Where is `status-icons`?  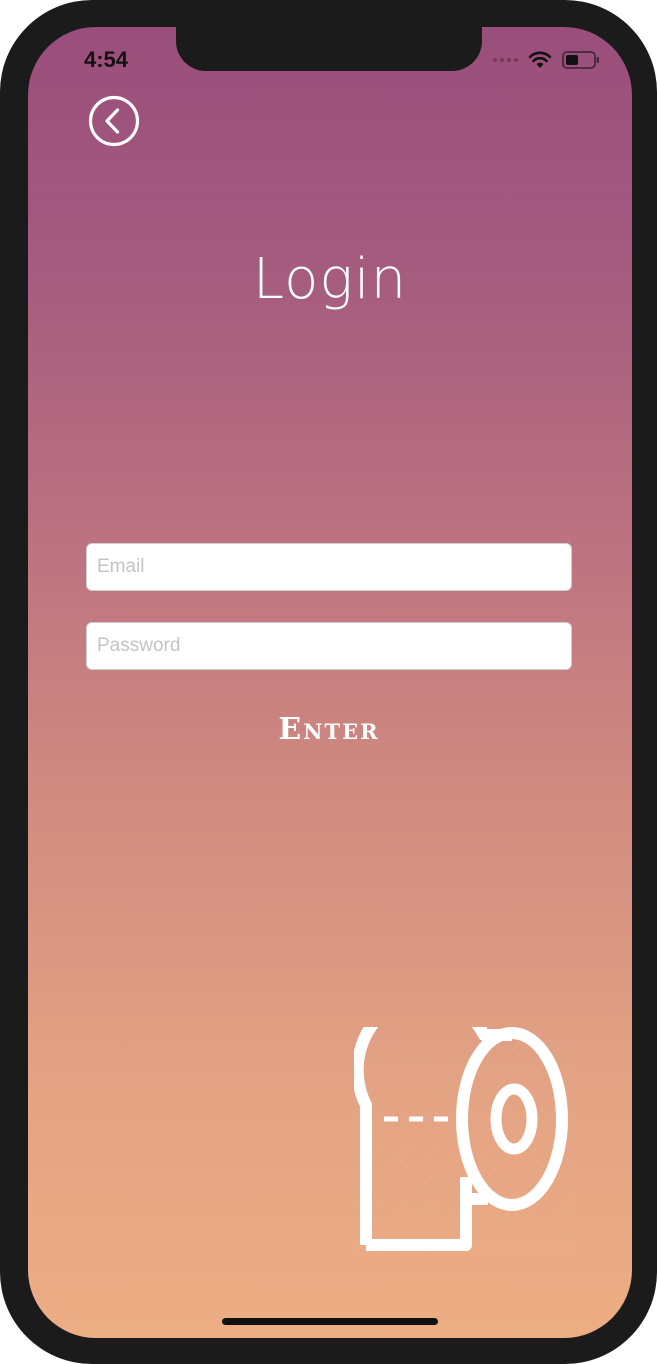
status-icons is located at coordinates (546, 60).